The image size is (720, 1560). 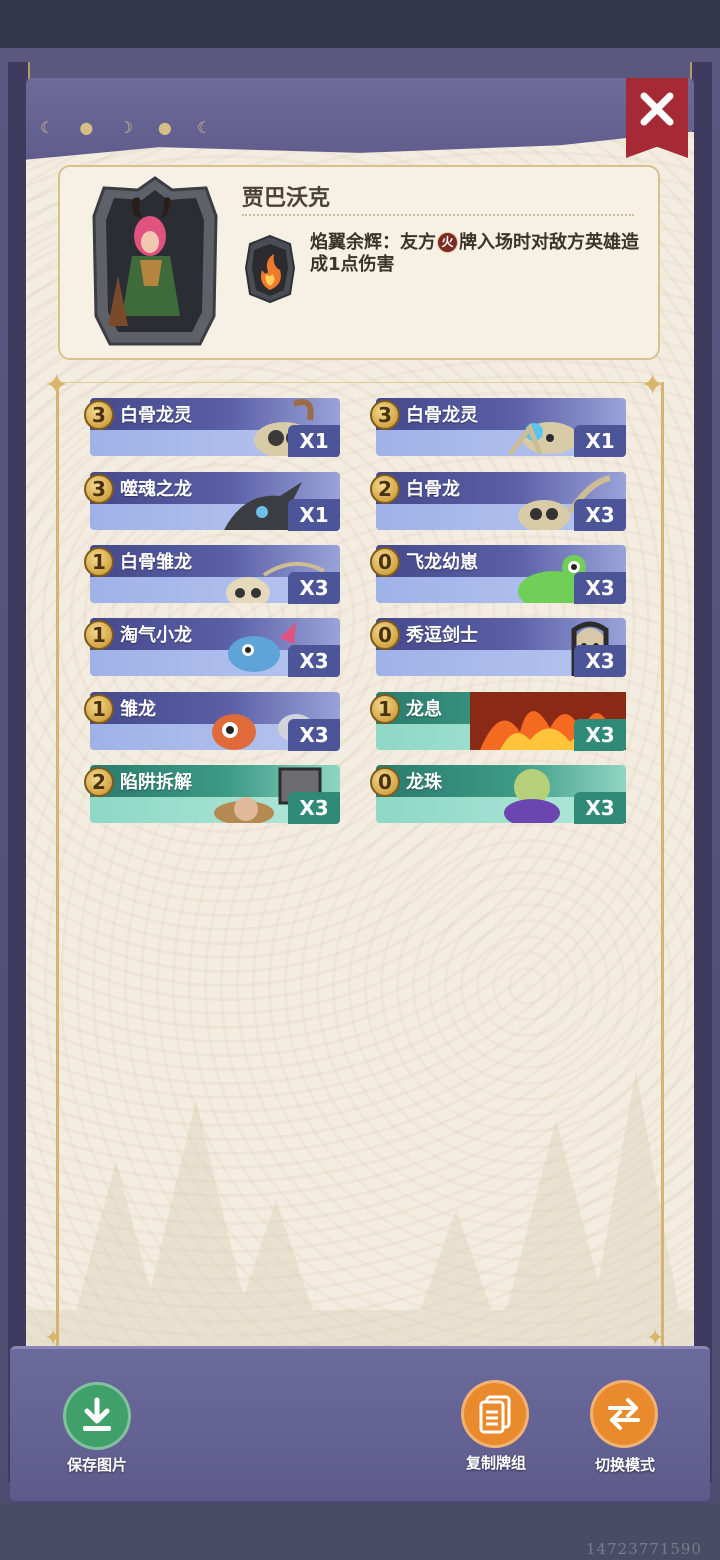 What do you see at coordinates (96, 1465) in the screenshot?
I see `save-image-label: 保存图片` at bounding box center [96, 1465].